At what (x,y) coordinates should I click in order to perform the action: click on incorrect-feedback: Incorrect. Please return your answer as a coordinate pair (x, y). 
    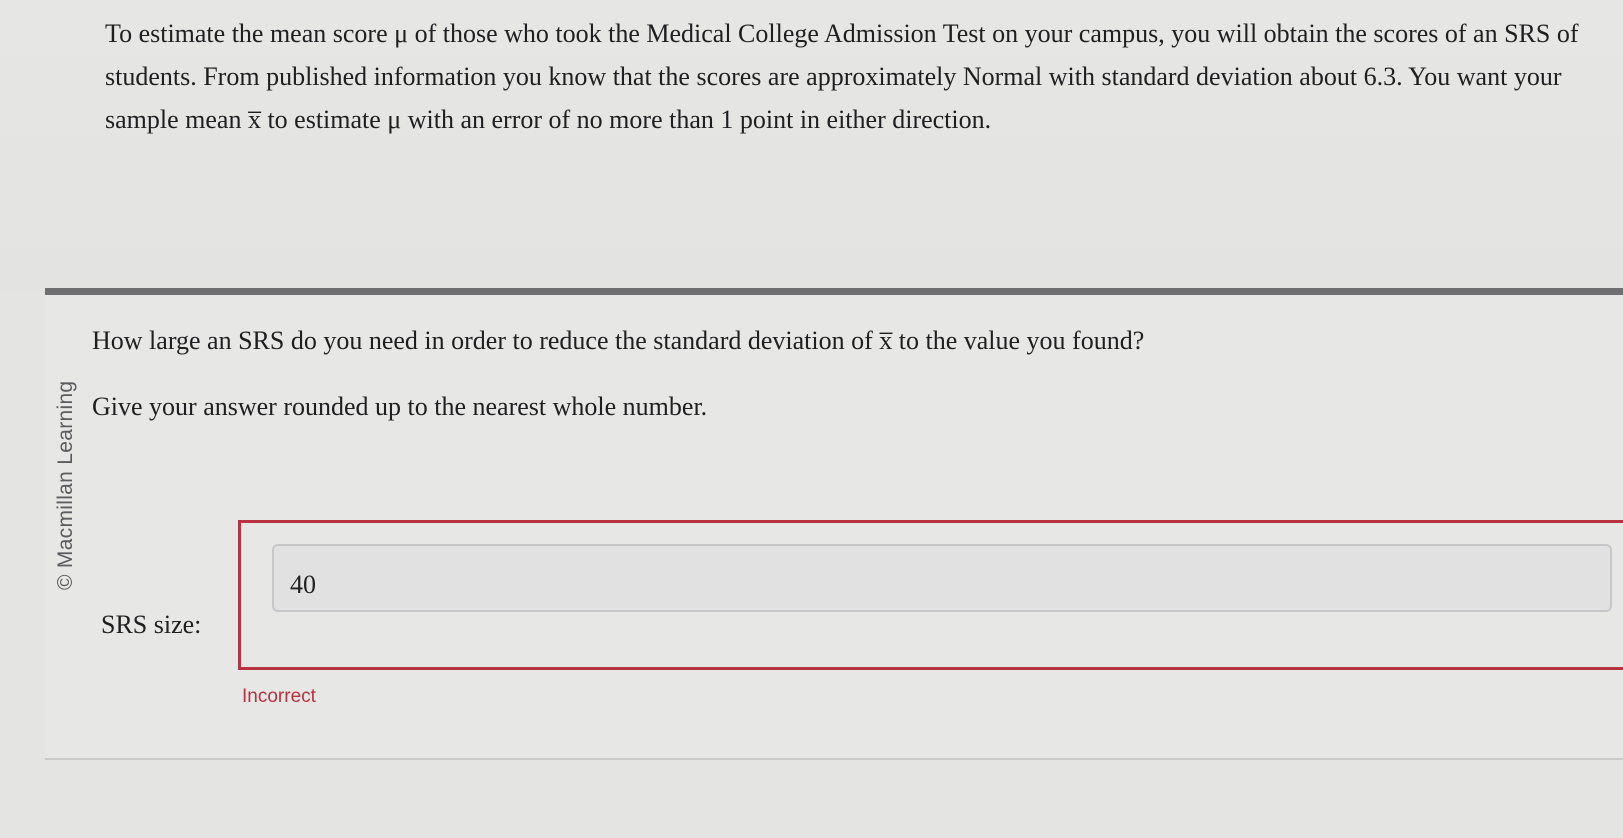
    Looking at the image, I should click on (279, 696).